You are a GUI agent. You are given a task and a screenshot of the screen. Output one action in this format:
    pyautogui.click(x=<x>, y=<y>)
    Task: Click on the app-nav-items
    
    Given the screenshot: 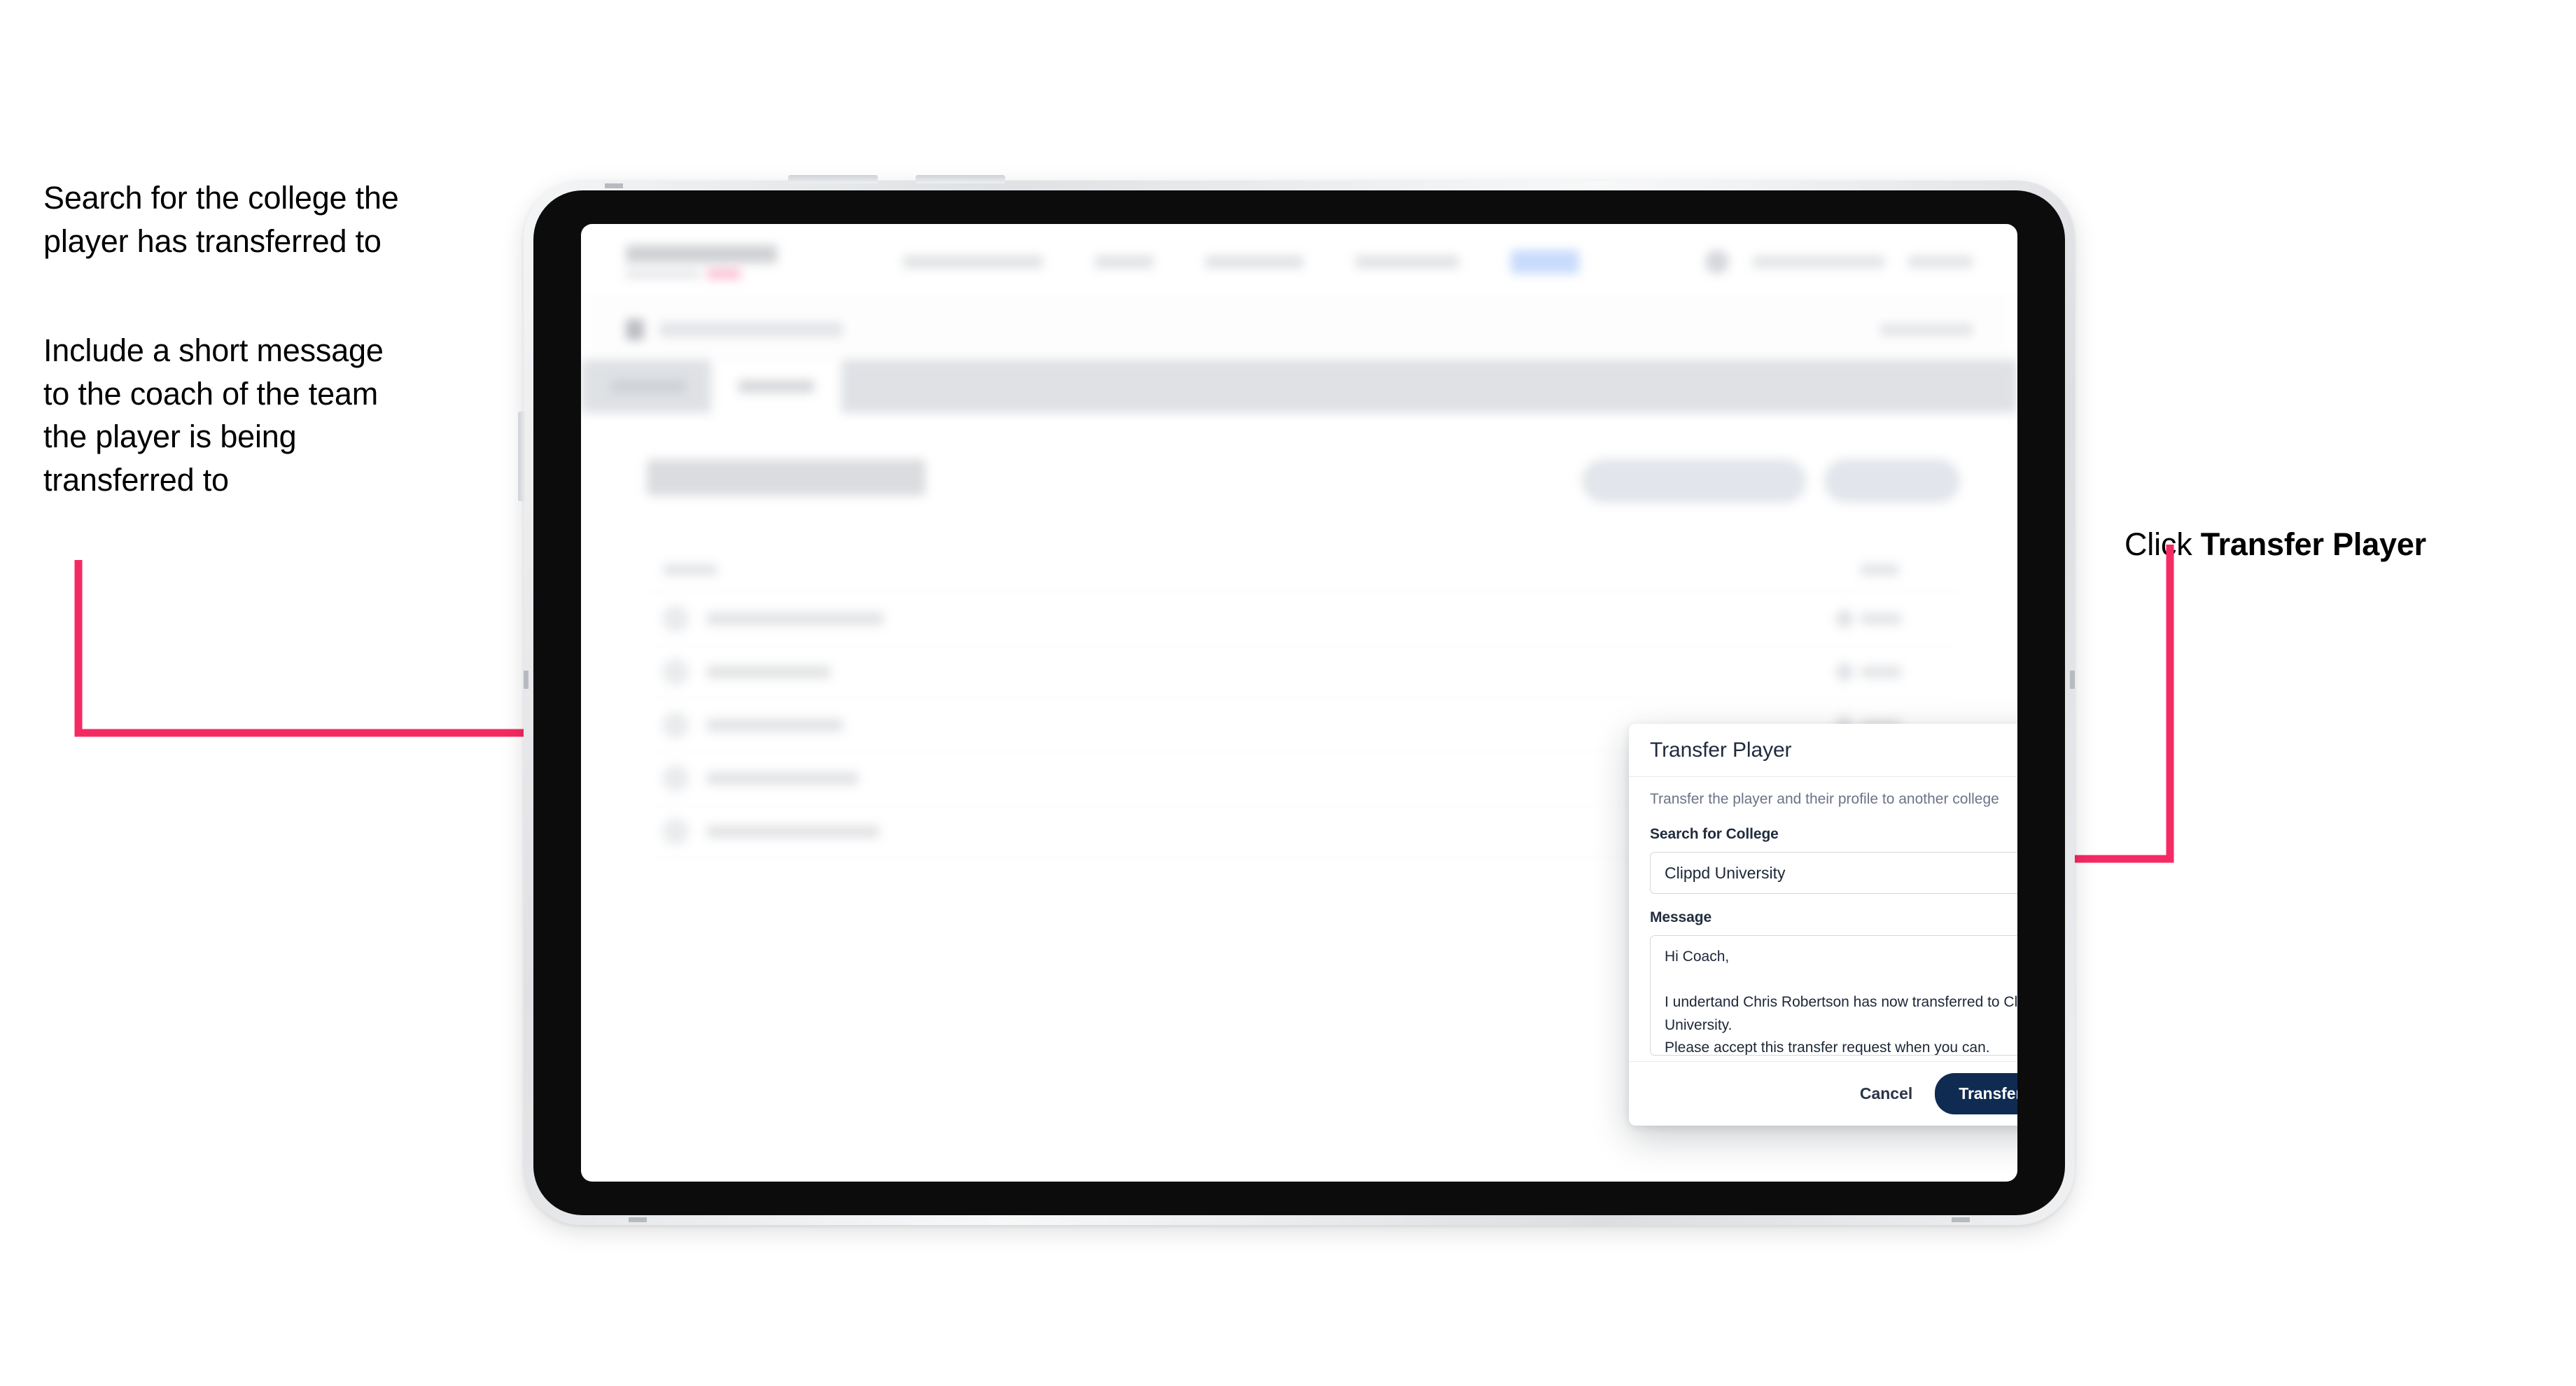 What is the action you would take?
    pyautogui.click(x=1241, y=261)
    